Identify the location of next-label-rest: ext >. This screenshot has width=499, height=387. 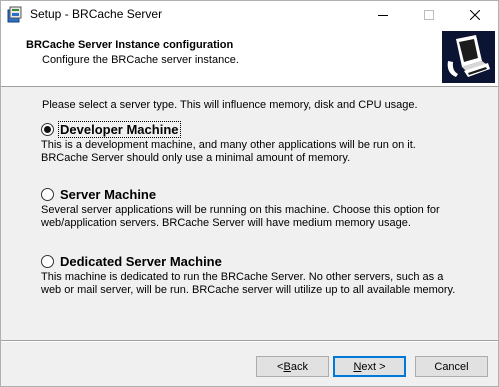
(373, 366).